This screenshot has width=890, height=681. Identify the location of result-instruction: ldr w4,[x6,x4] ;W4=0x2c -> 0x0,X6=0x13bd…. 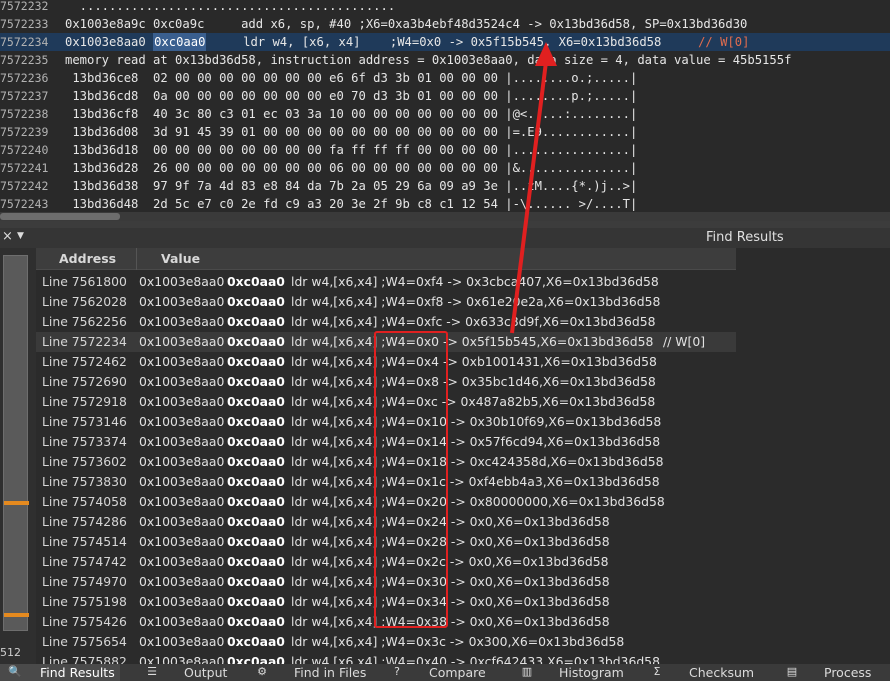
(450, 561).